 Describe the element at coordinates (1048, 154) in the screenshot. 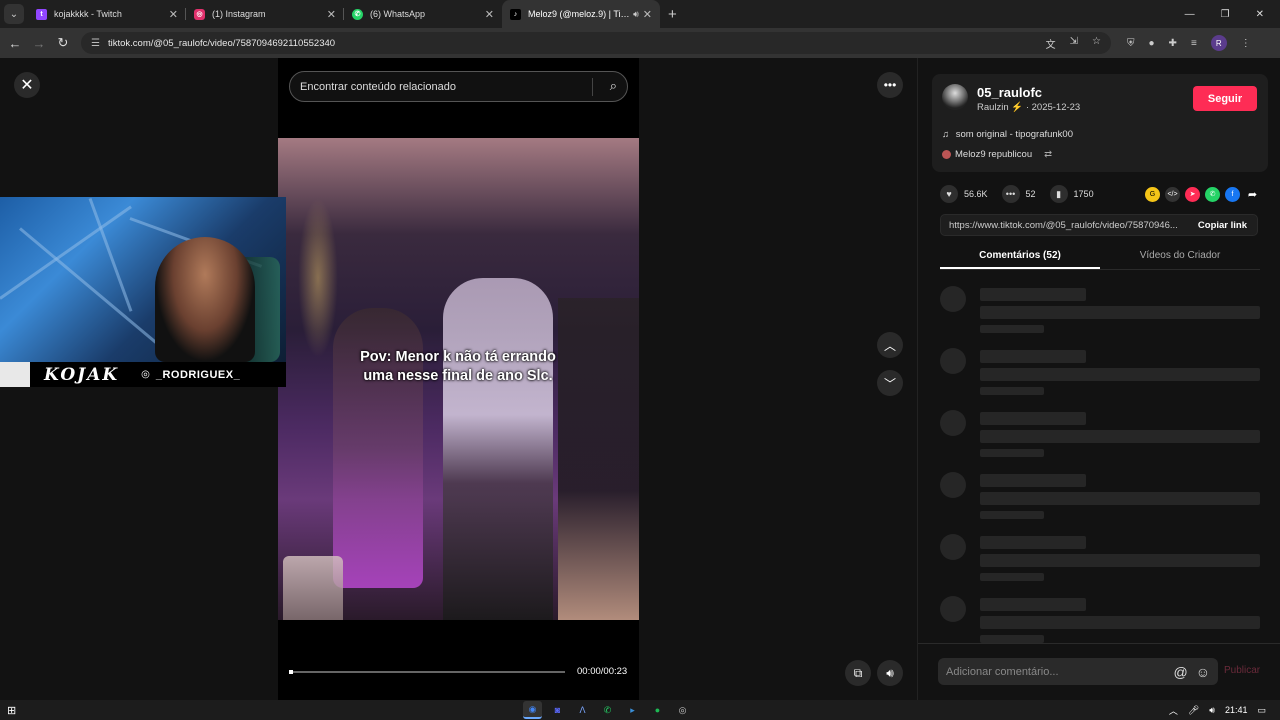

I see `repost-icon: ⇄` at that location.